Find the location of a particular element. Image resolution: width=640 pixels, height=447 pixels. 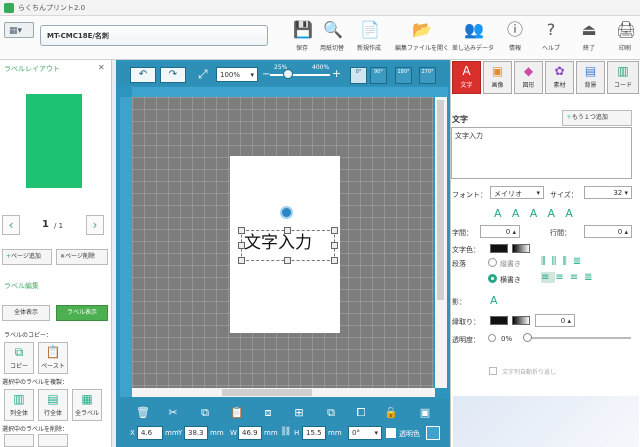

resize-handle-right is located at coordinates (334, 245).